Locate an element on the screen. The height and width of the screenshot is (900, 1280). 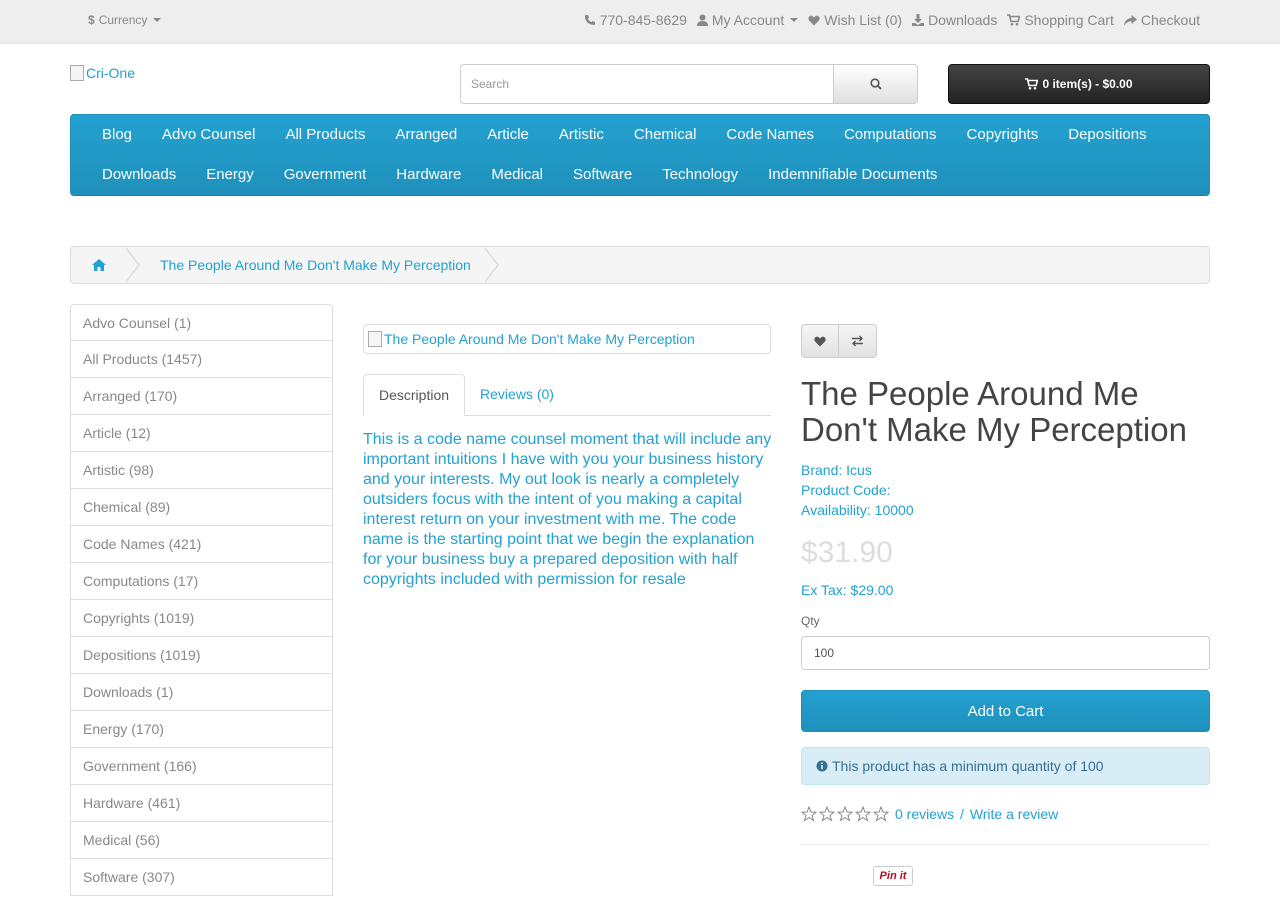
downloads-label: Downloads is located at coordinates (963, 20).